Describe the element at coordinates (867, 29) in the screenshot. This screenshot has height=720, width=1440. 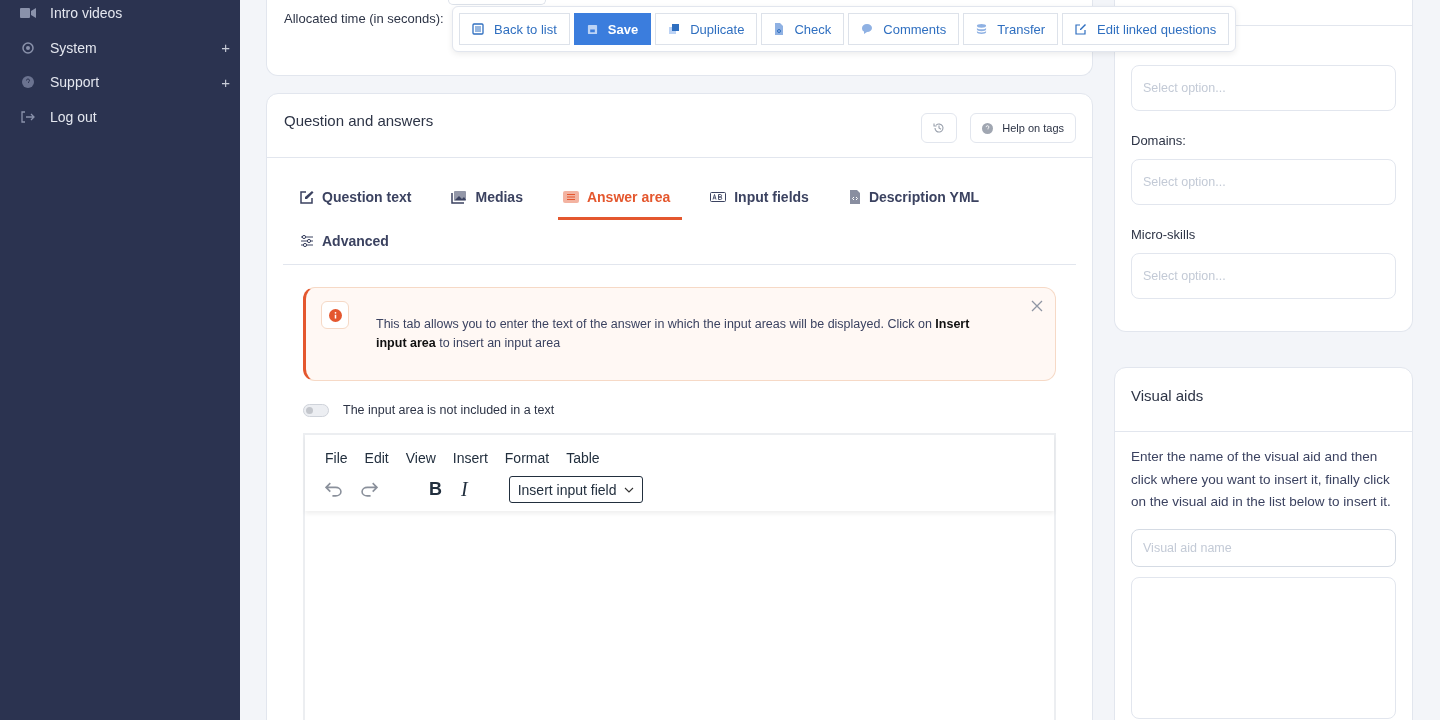
I see `chat-bubble-icon` at that location.